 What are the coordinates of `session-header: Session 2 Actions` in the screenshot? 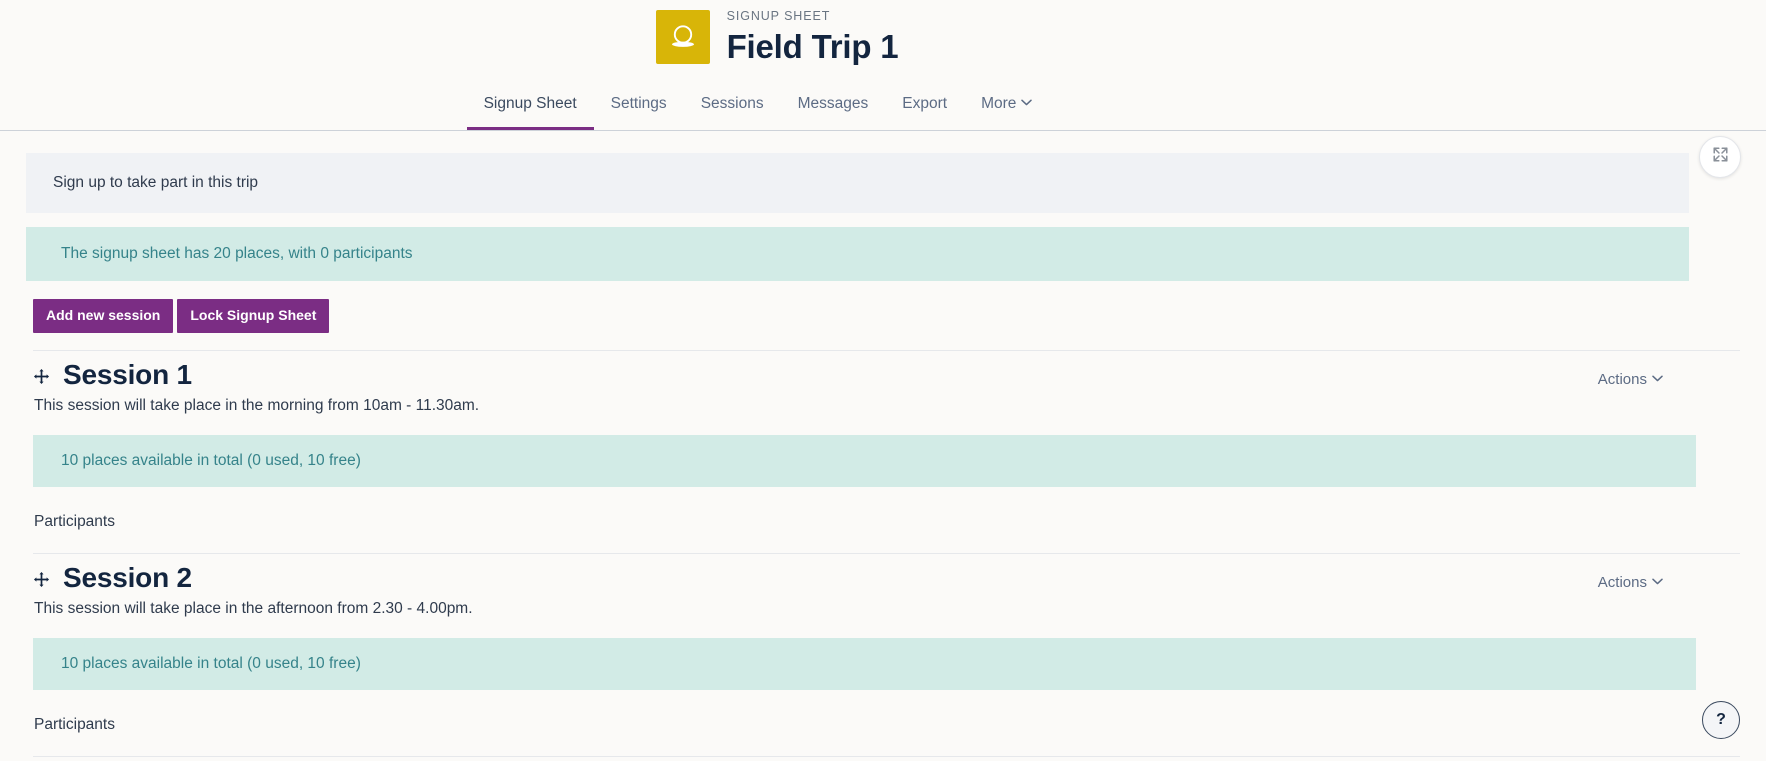 It's located at (861, 574).